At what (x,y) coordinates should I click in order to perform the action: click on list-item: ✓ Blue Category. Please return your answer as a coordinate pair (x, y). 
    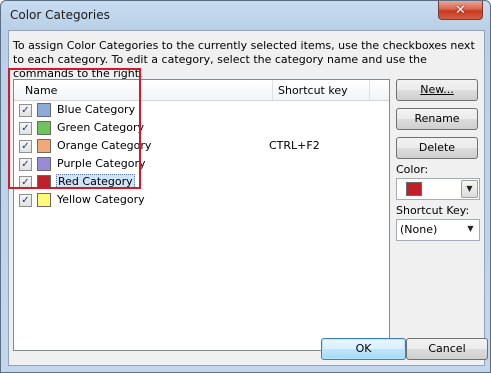
    Looking at the image, I should click on (201, 110).